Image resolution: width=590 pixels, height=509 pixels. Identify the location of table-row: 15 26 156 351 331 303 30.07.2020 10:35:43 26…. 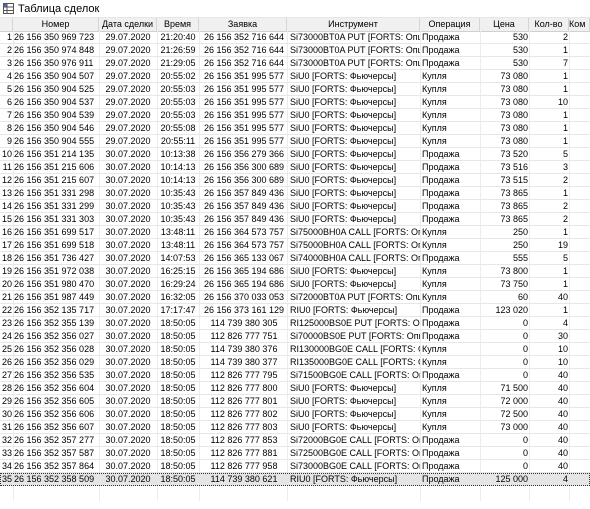
(295, 219).